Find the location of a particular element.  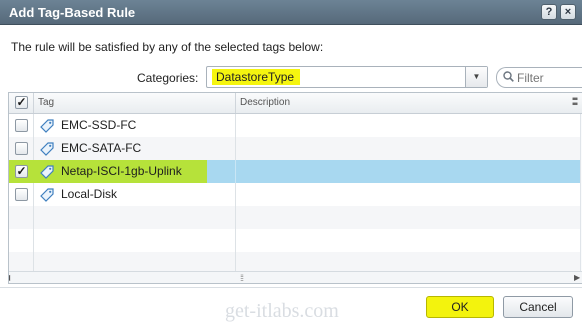

search-icon is located at coordinates (508, 78).